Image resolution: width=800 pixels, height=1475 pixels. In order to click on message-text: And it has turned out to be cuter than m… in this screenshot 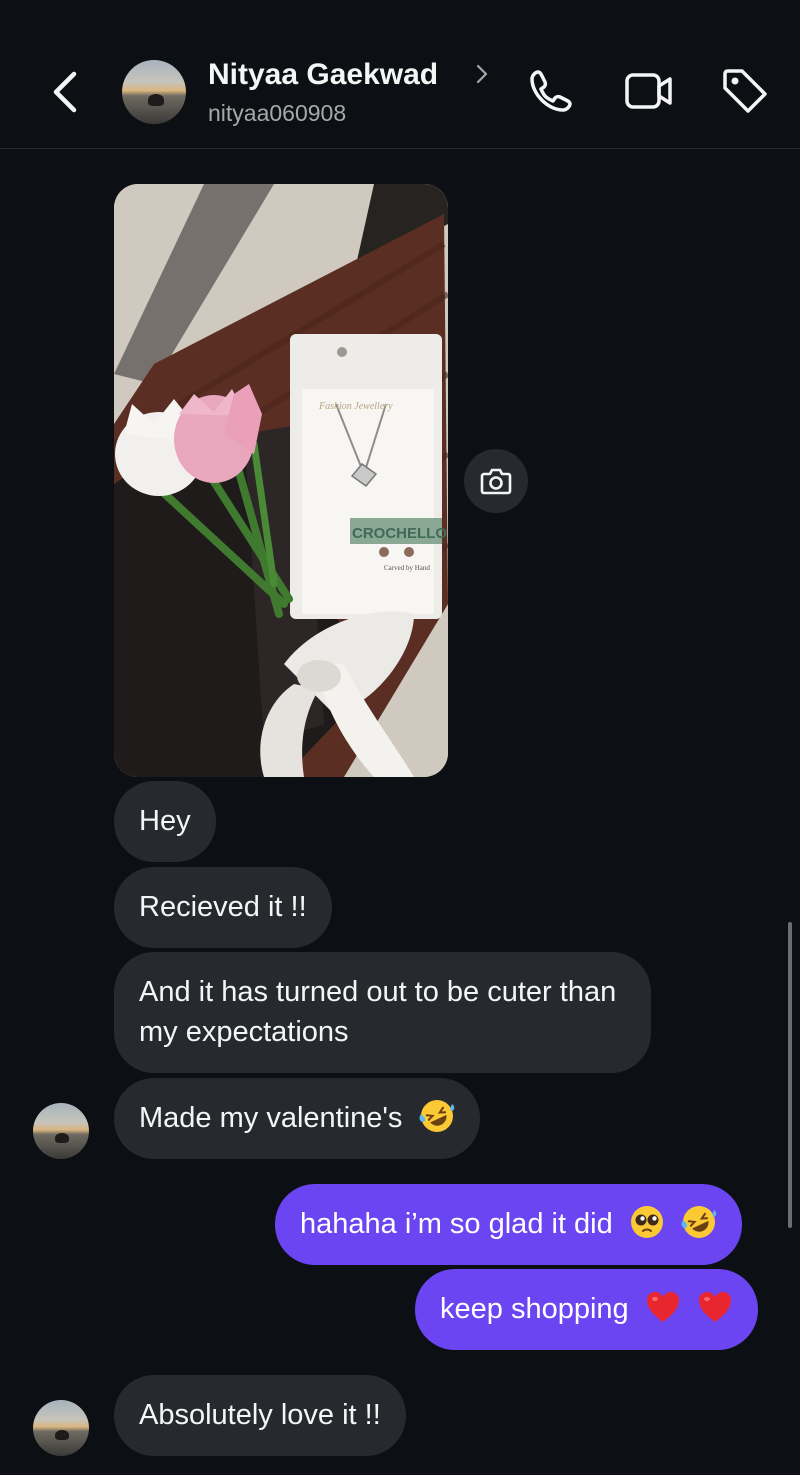, I will do `click(378, 1012)`.